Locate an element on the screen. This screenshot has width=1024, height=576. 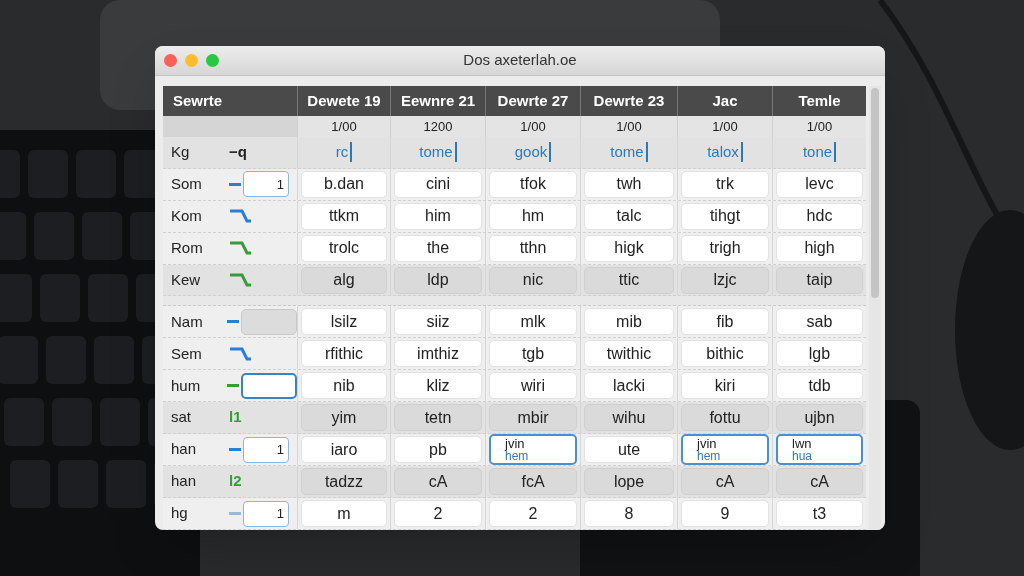
window-title: Dos axeterlah.oe is located at coordinates (520, 60).